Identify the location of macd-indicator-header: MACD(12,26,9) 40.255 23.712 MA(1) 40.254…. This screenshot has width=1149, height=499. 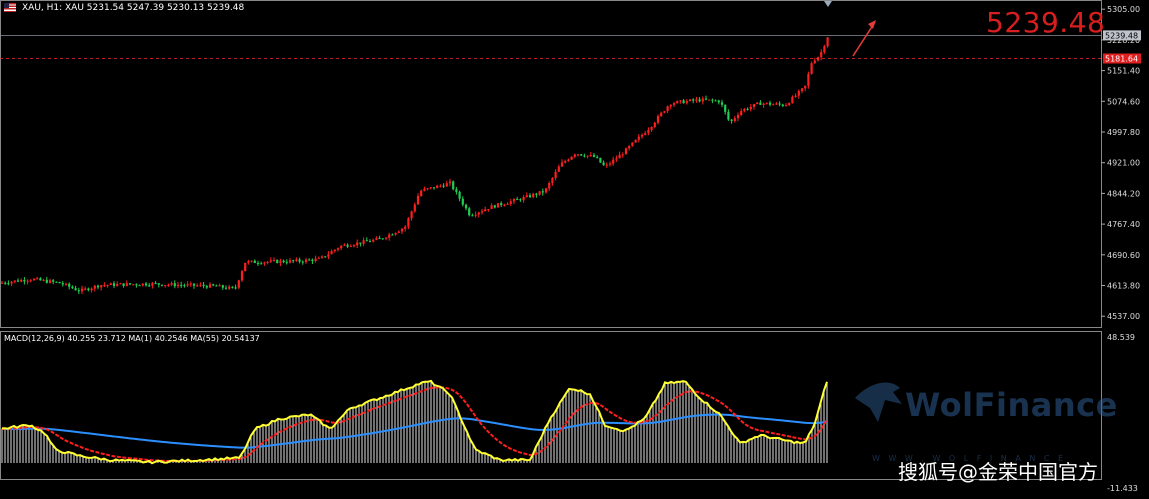
(132, 338).